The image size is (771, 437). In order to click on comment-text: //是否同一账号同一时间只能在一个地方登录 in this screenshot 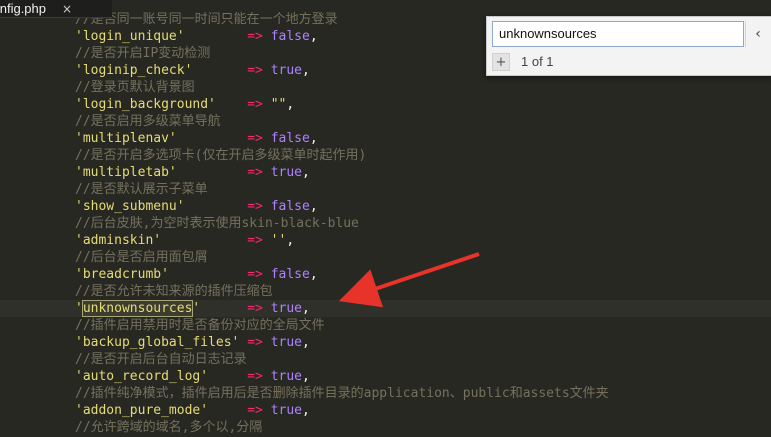, I will do `click(206, 19)`.